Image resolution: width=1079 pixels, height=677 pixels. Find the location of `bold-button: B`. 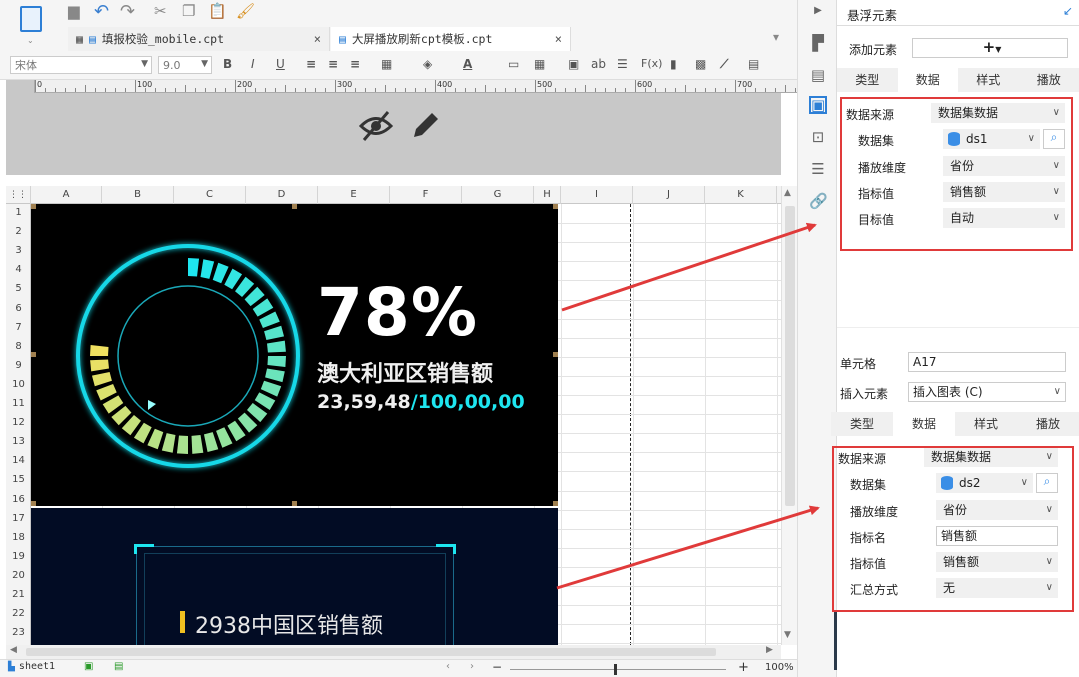

bold-button: B is located at coordinates (227, 64).